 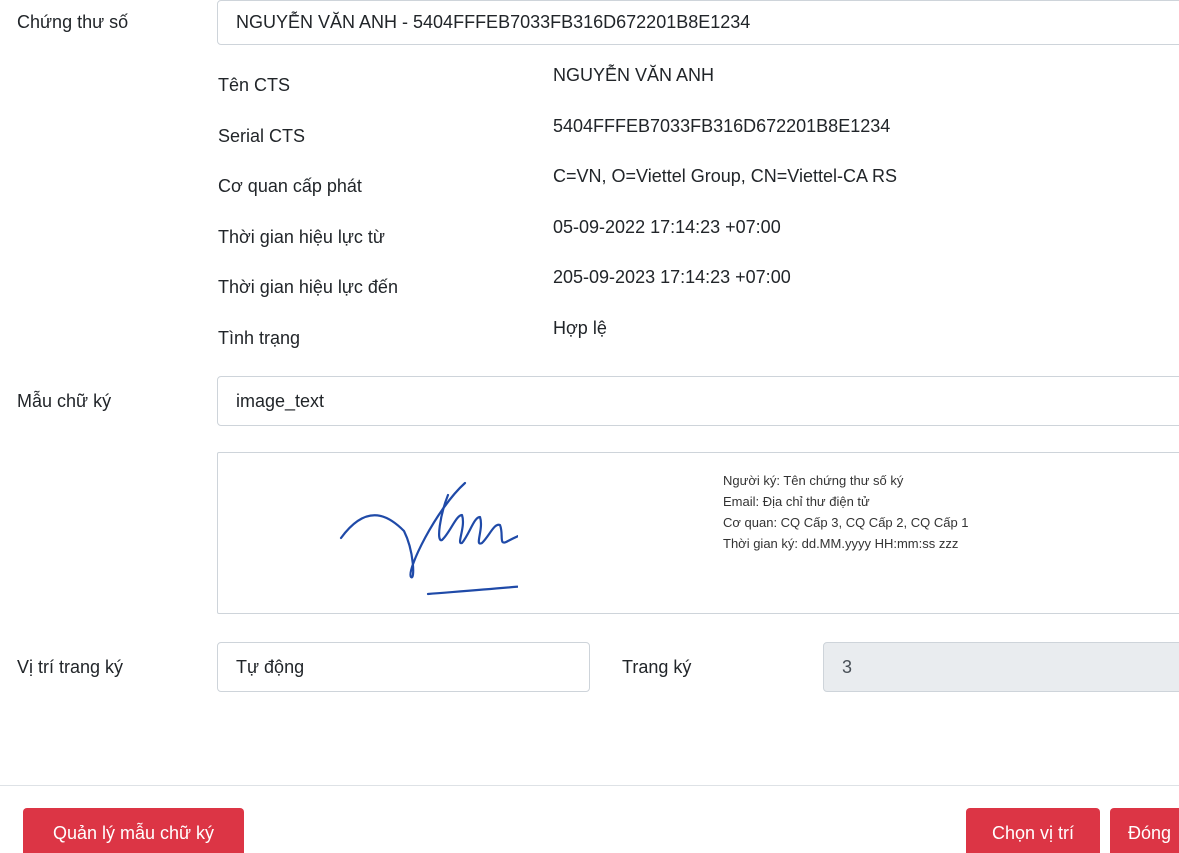 I want to click on cert-status-value: Hợp lệ, so click(x=580, y=328).